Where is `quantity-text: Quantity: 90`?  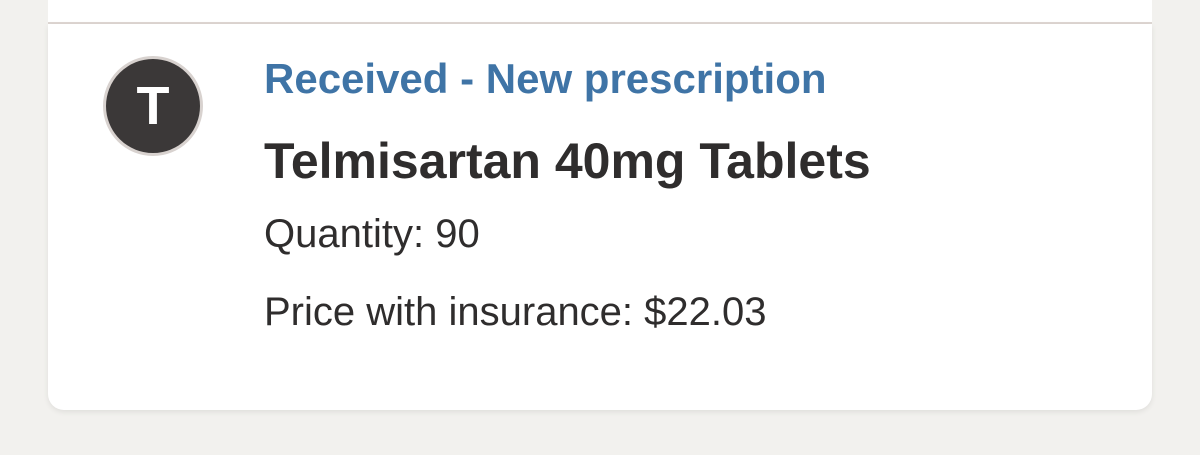 quantity-text: Quantity: 90 is located at coordinates (372, 234).